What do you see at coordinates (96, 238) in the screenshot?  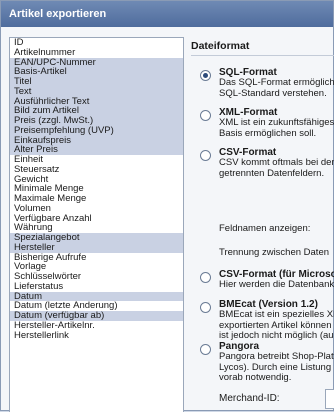 I see `list-item: Spezialangebot` at bounding box center [96, 238].